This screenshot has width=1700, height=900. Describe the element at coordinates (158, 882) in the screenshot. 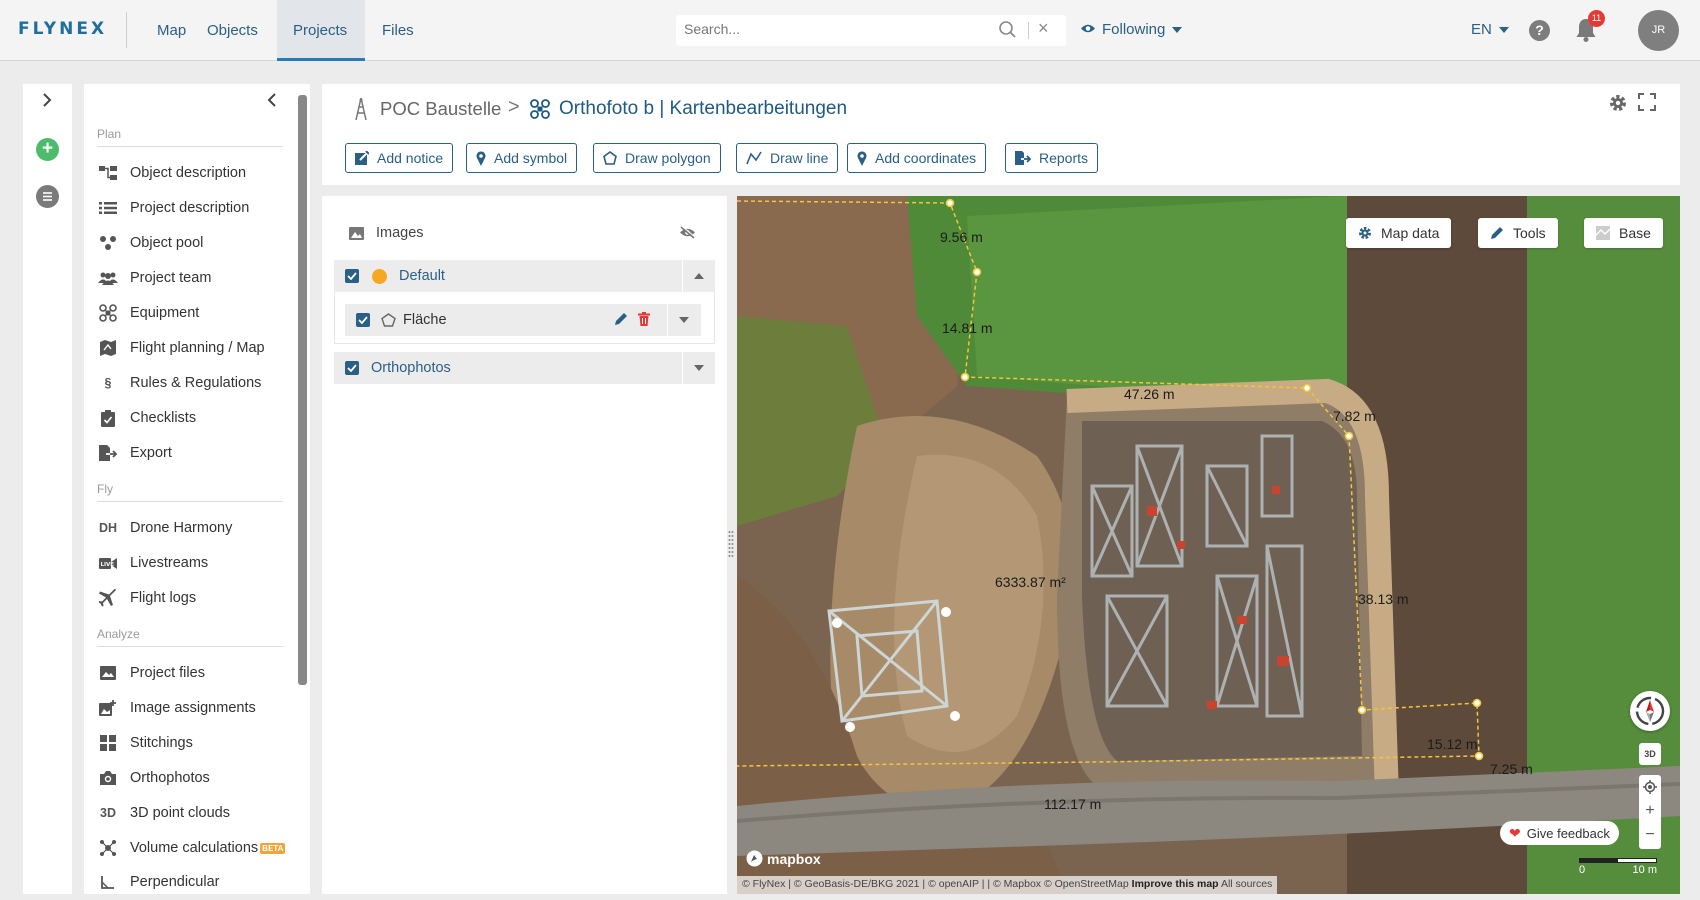

I see `sidebar-item-perpendicular: Perpendicular` at that location.